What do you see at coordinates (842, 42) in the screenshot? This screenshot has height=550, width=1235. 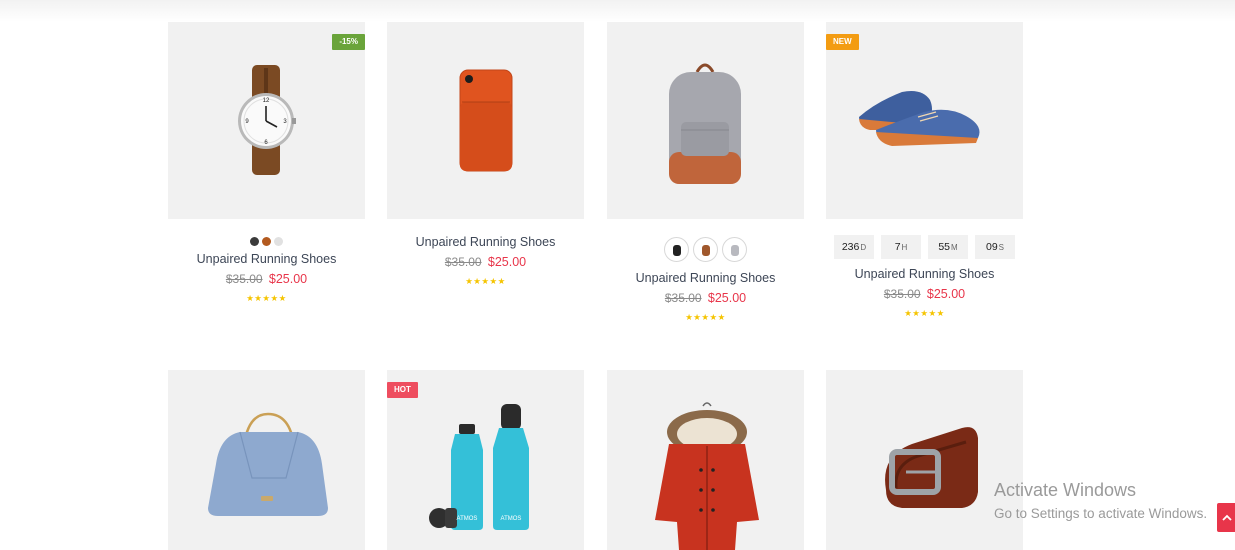 I see `new-badge: NEW` at bounding box center [842, 42].